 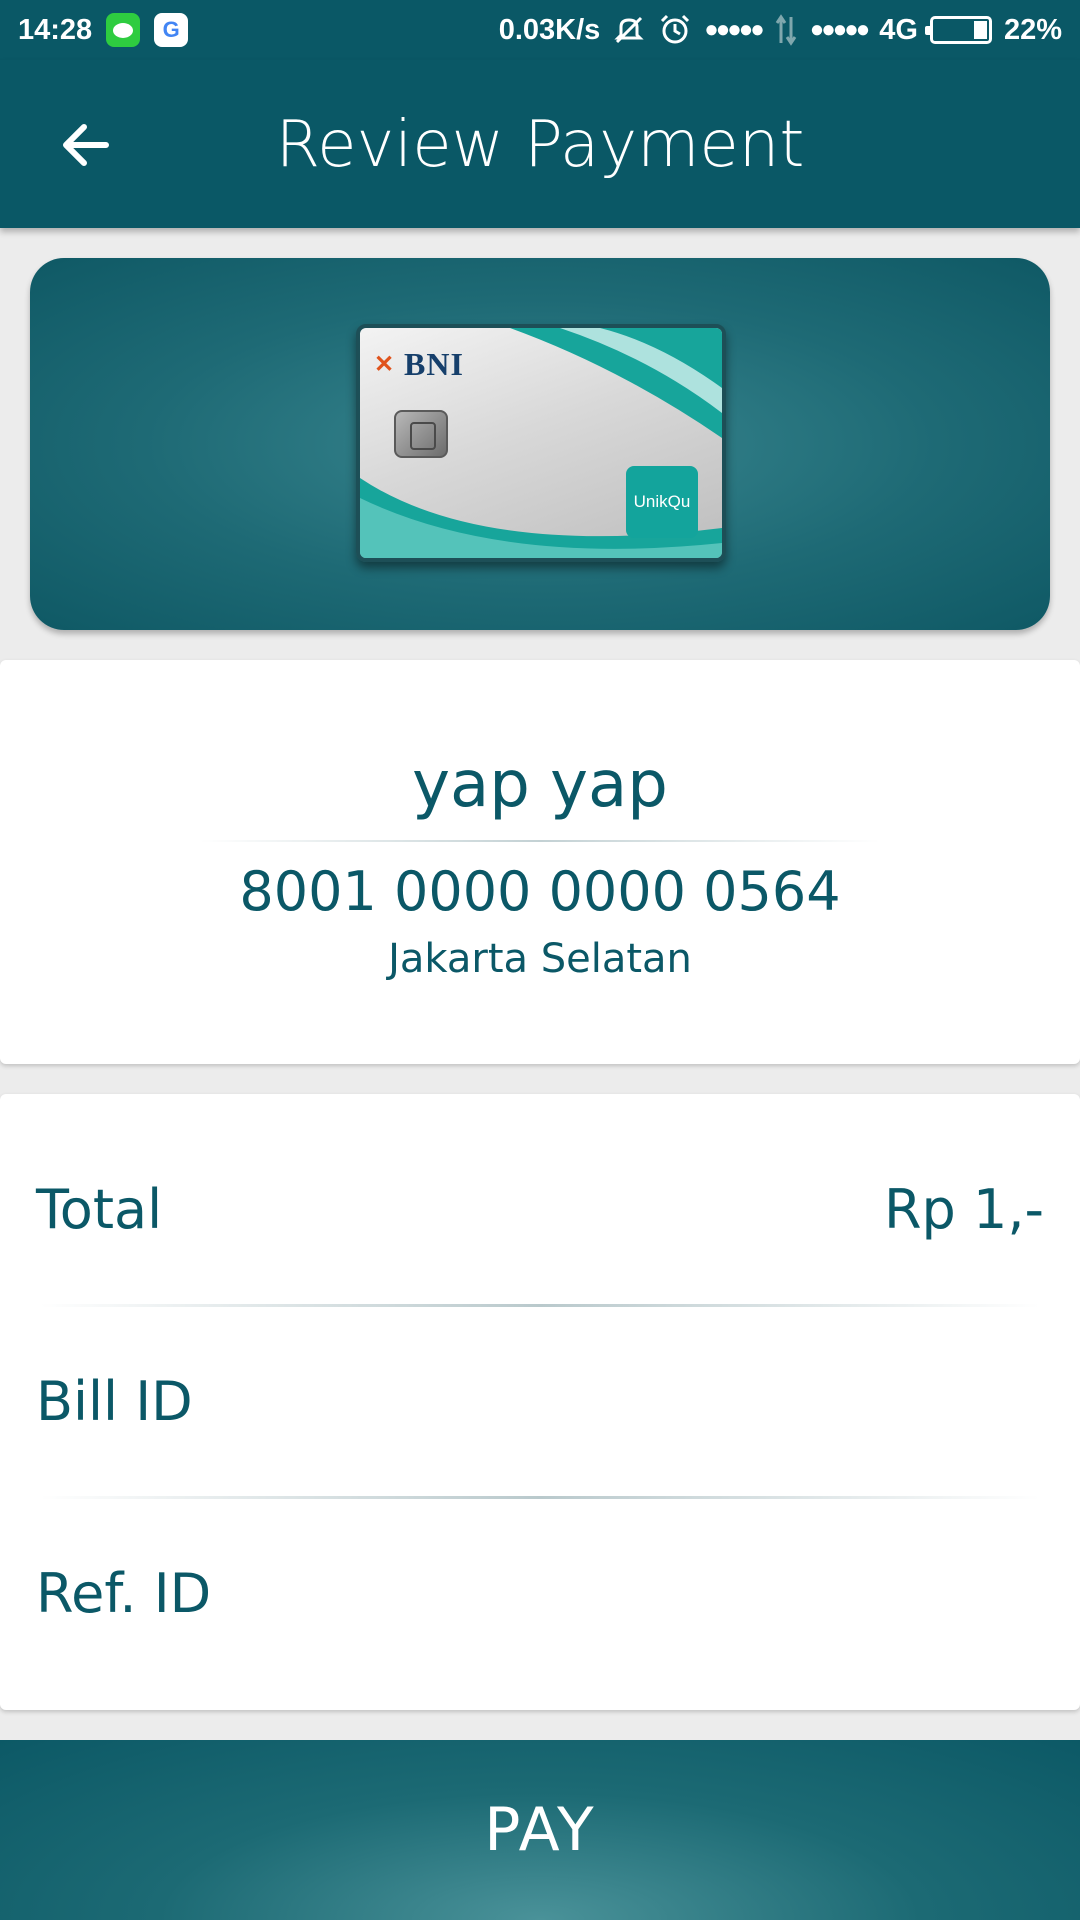 I want to click on total-value: Rp 1,-, so click(x=964, y=1209).